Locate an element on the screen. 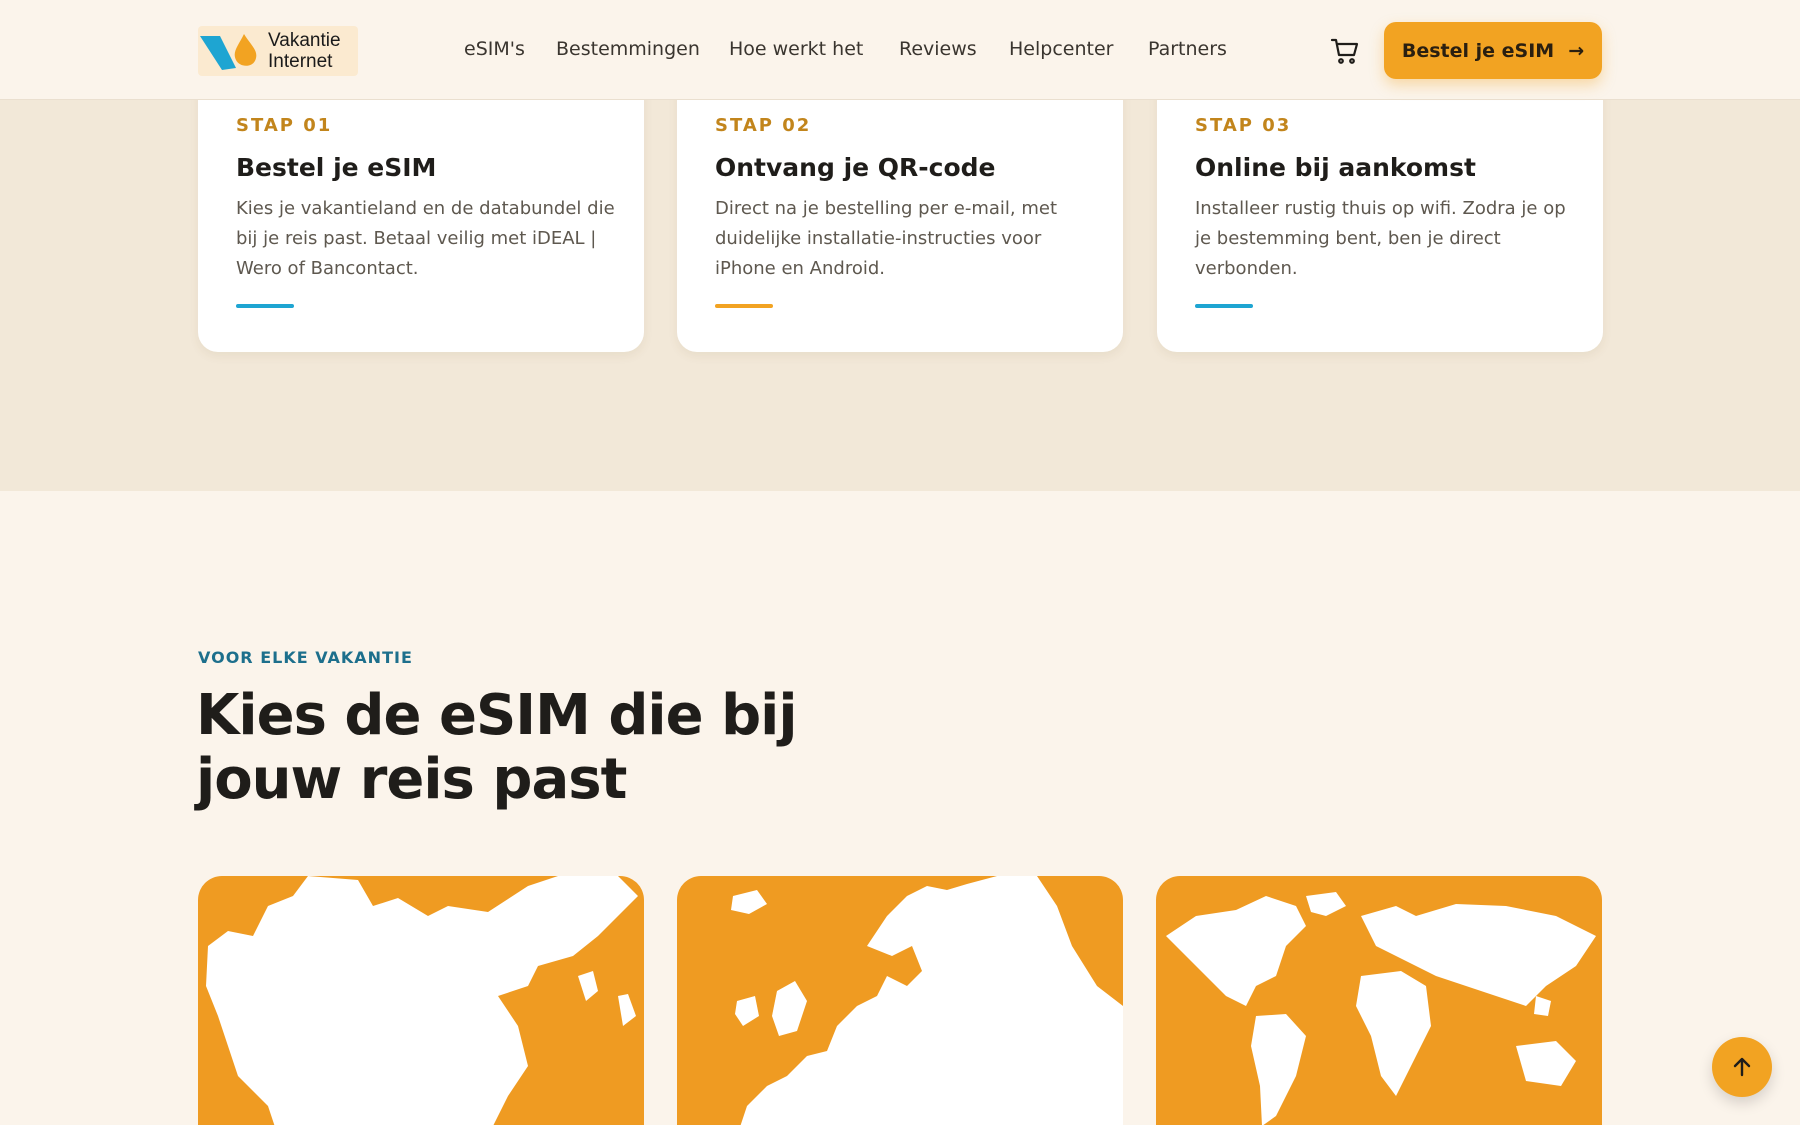 Image resolution: width=1800 pixels, height=1125 pixels. step-title: Bestel je eSIM is located at coordinates (336, 167).